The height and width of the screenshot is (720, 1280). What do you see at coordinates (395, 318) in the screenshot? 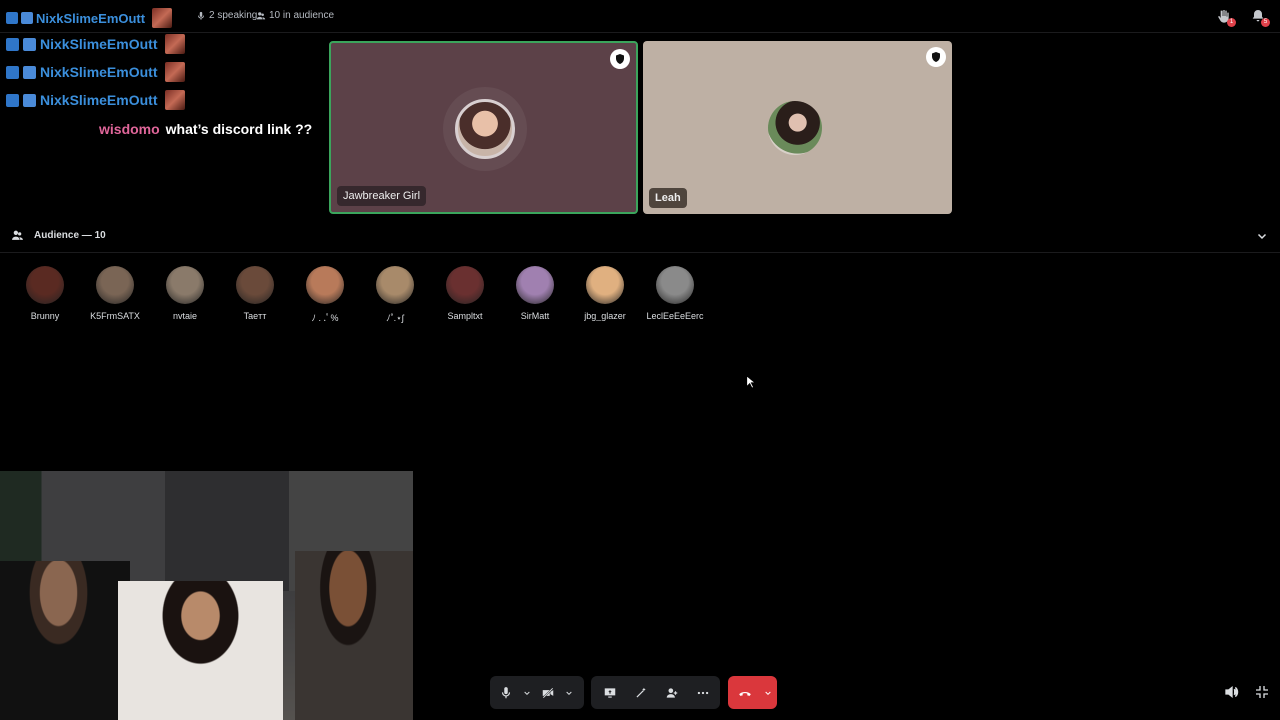
I see `audience-member-name: ﾉ˚.⋆ʃ` at bounding box center [395, 318].